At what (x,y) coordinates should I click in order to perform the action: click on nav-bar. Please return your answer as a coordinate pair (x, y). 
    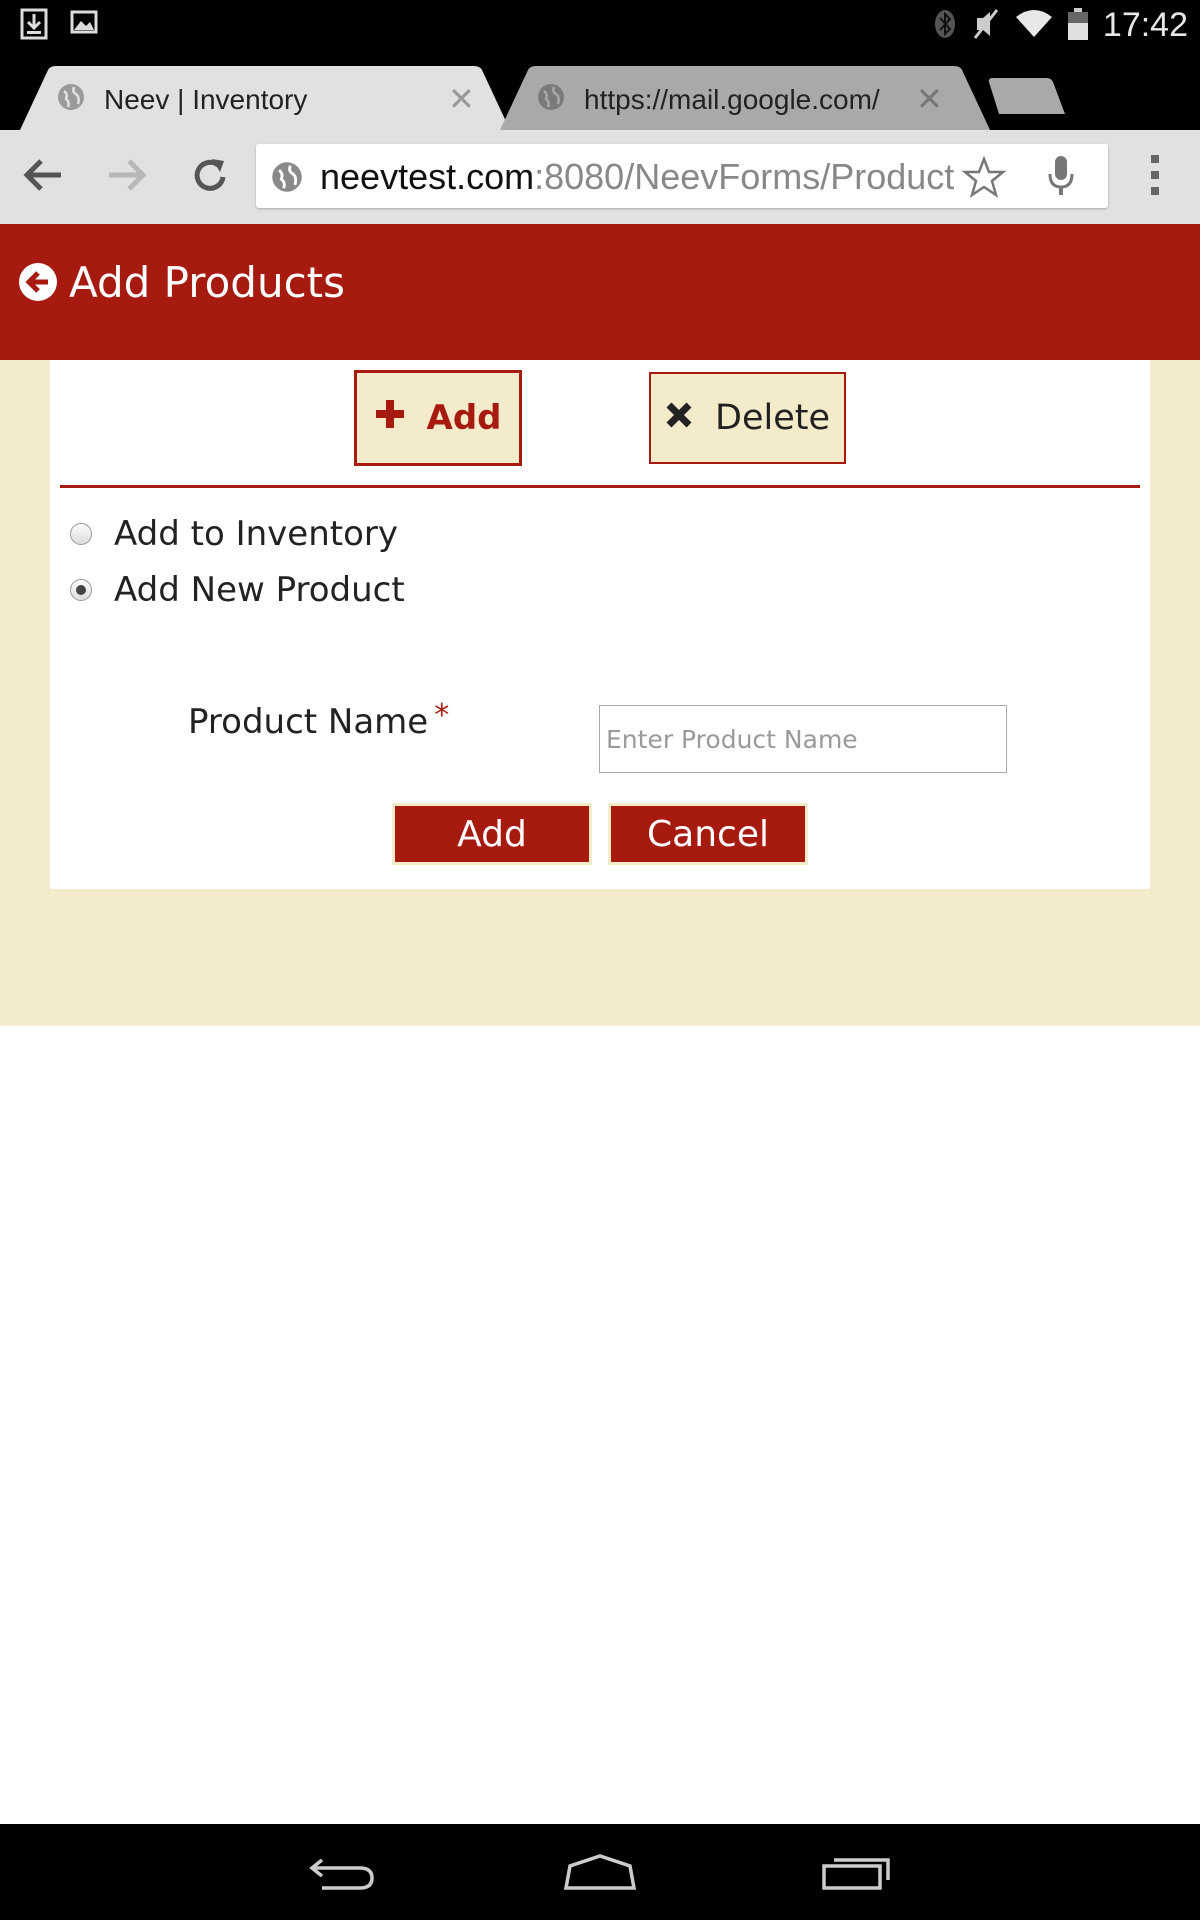
    Looking at the image, I should click on (600, 1872).